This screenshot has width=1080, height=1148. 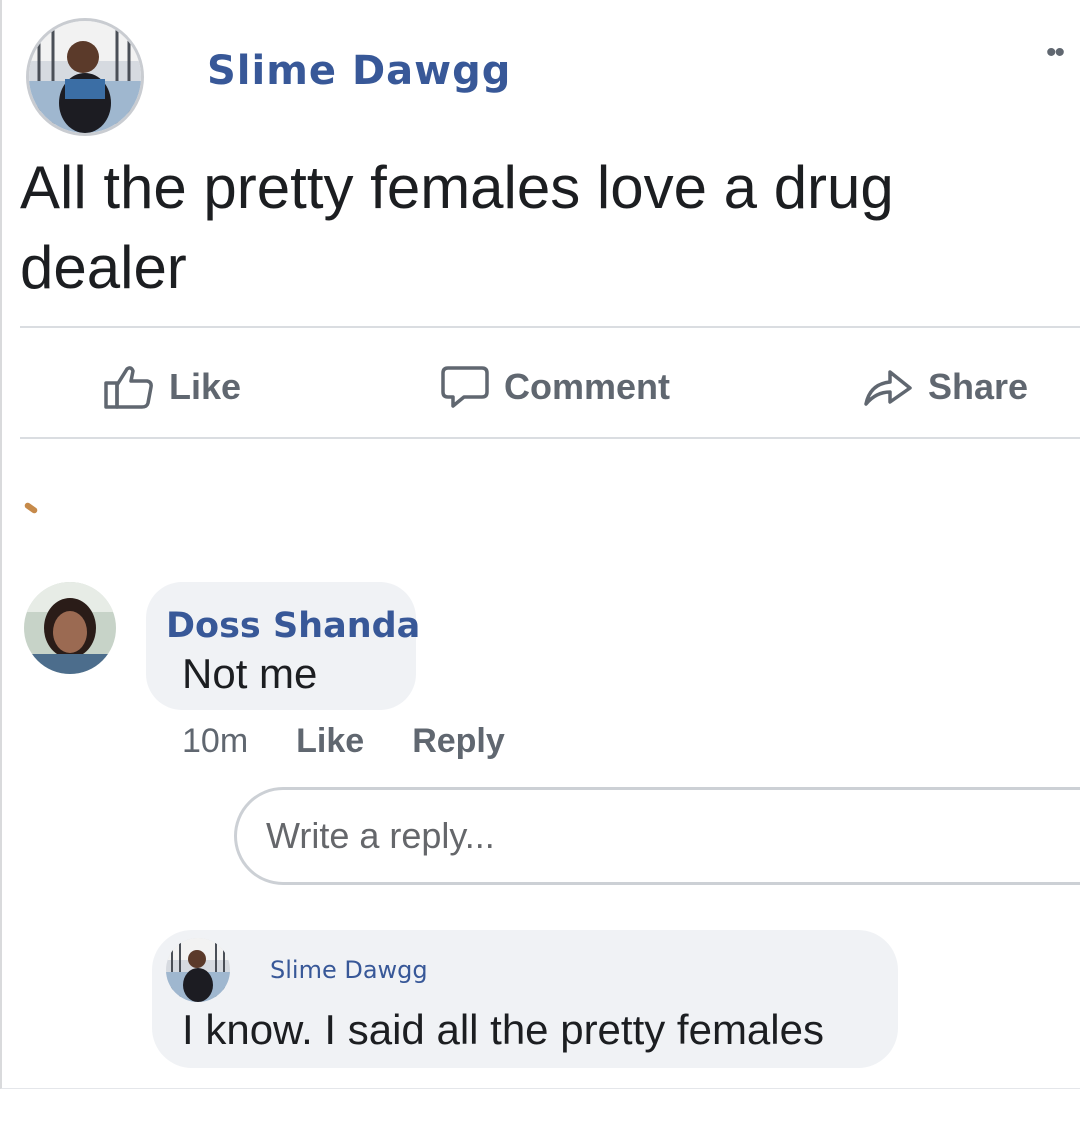 What do you see at coordinates (888, 388) in the screenshot?
I see `share-icon` at bounding box center [888, 388].